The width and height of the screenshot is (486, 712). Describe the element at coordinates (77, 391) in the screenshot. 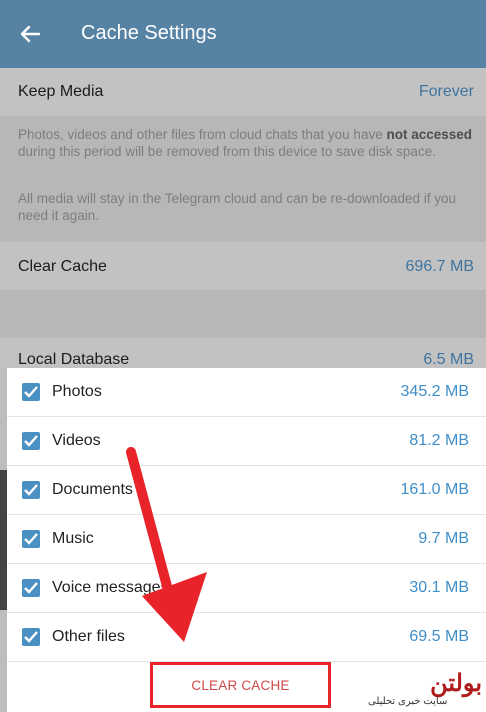

I see `cache-item-label: Photos` at that location.